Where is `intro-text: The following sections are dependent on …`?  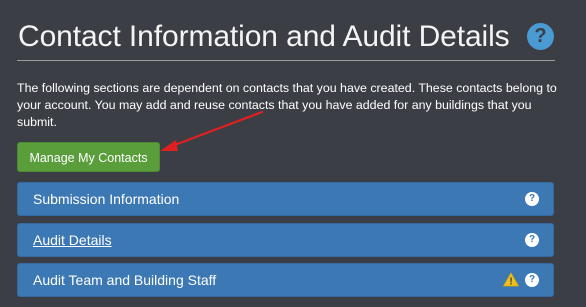 intro-text: The following sections are dependent on … is located at coordinates (287, 105).